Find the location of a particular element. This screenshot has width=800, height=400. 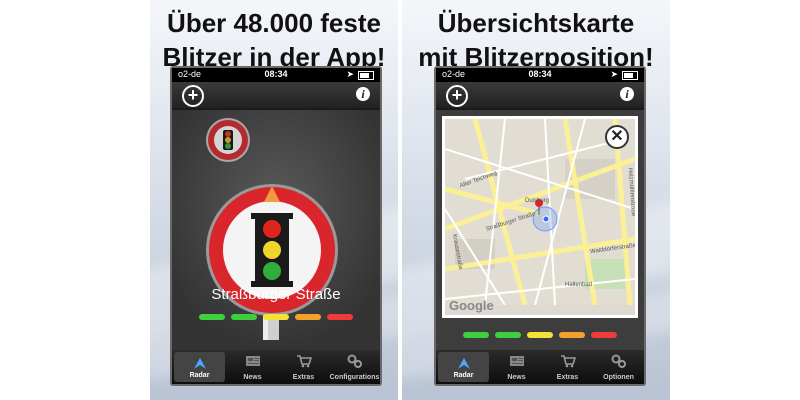

small-traffic-sign-icon is located at coordinates (228, 140).